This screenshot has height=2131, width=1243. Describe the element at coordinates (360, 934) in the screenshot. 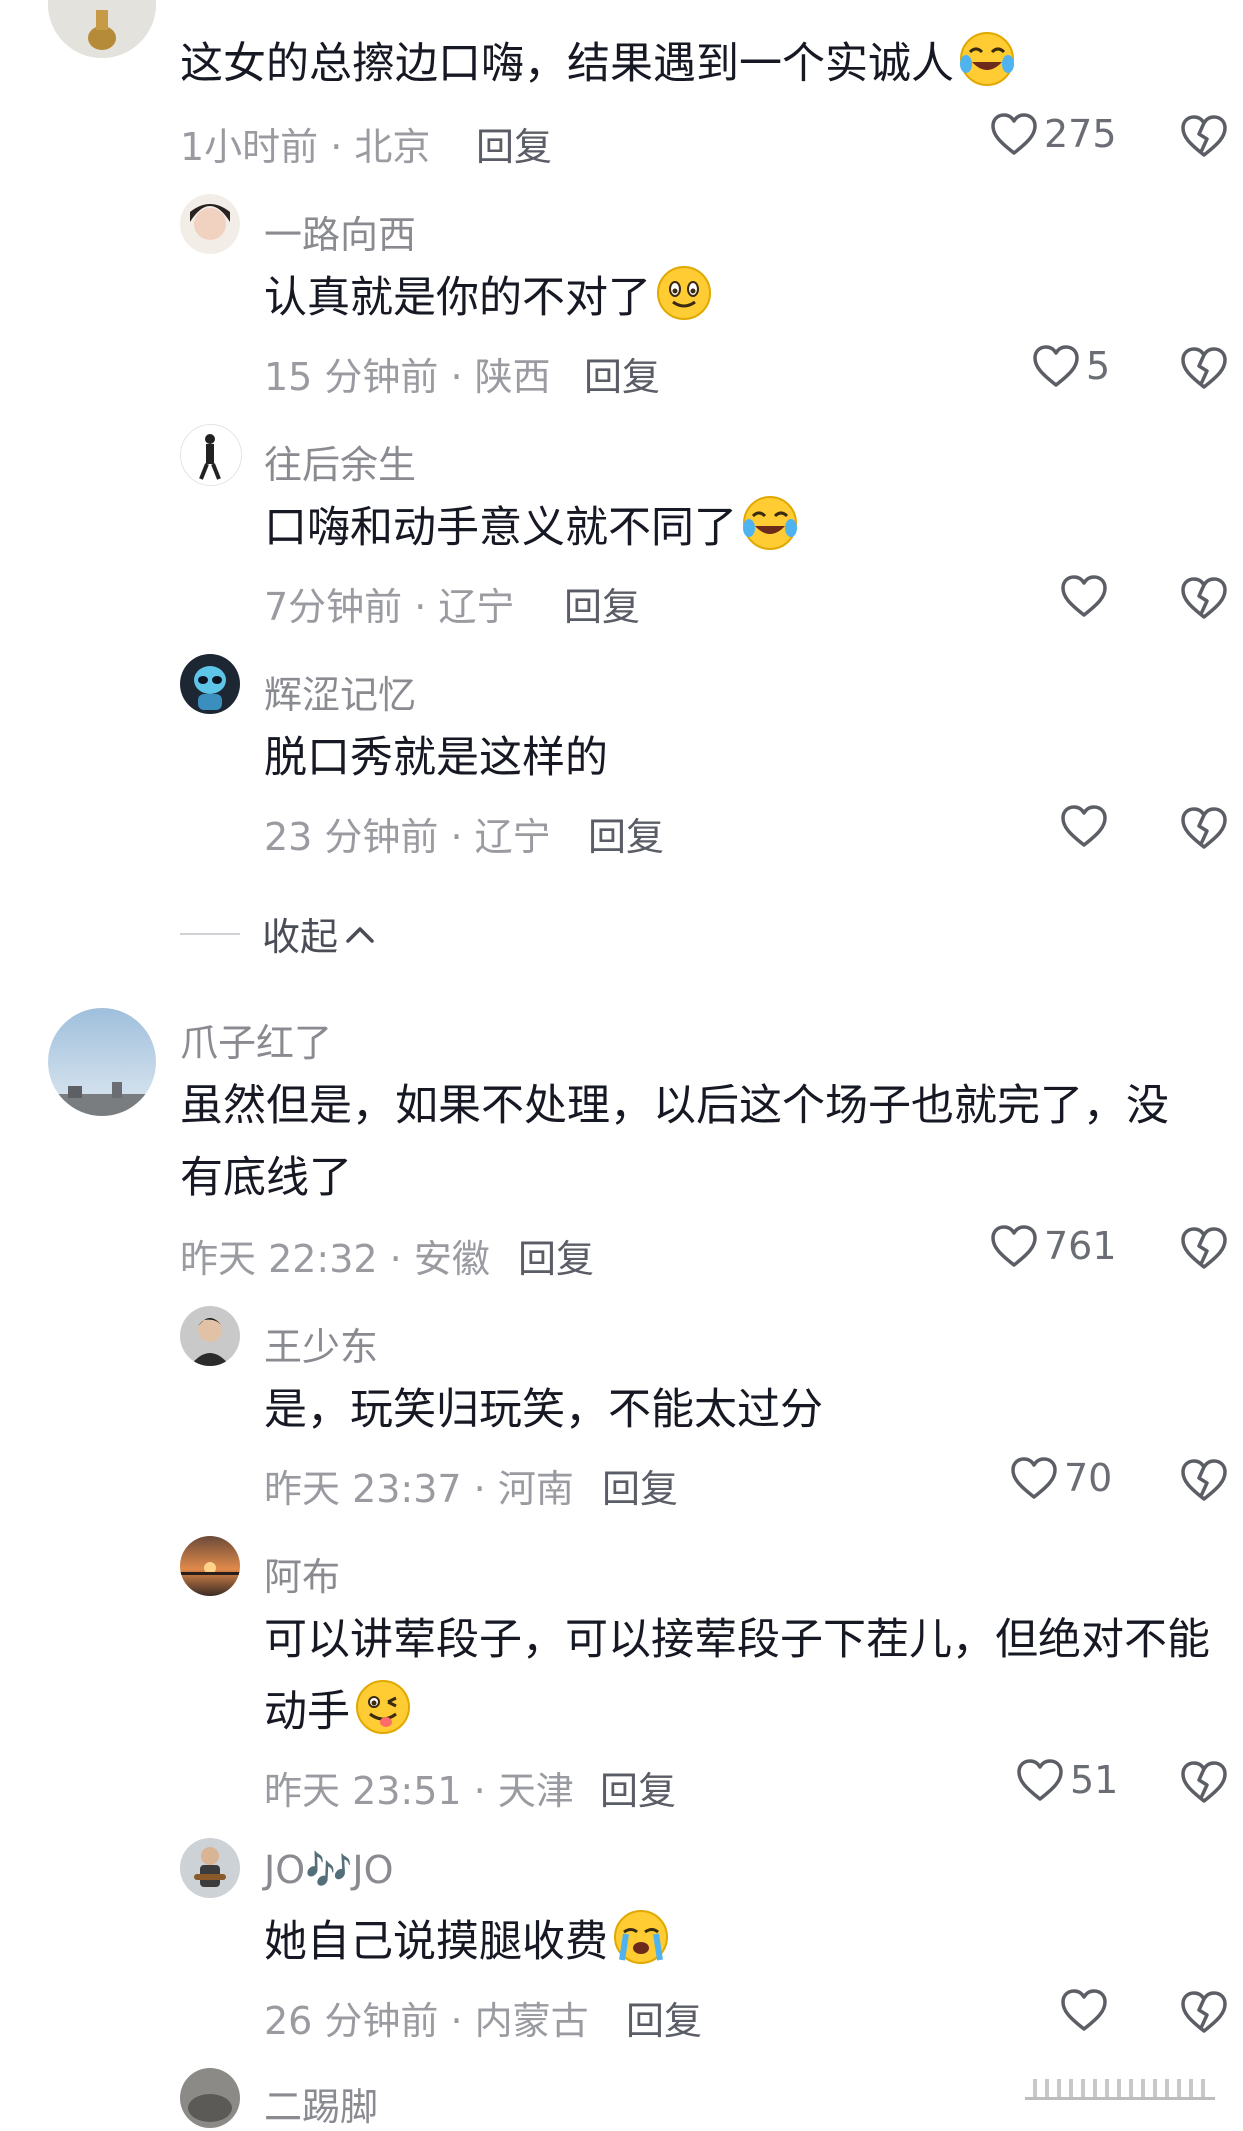

I see `chevron-up-icon` at that location.